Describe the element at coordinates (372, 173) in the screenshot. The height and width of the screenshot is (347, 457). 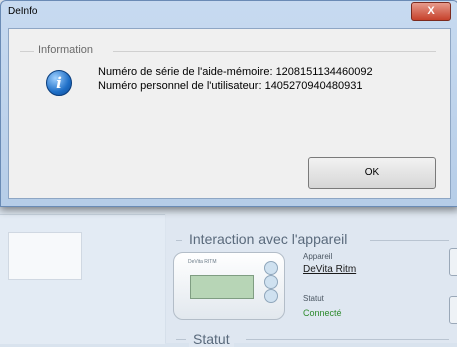
I see `ok-button: OK` at that location.